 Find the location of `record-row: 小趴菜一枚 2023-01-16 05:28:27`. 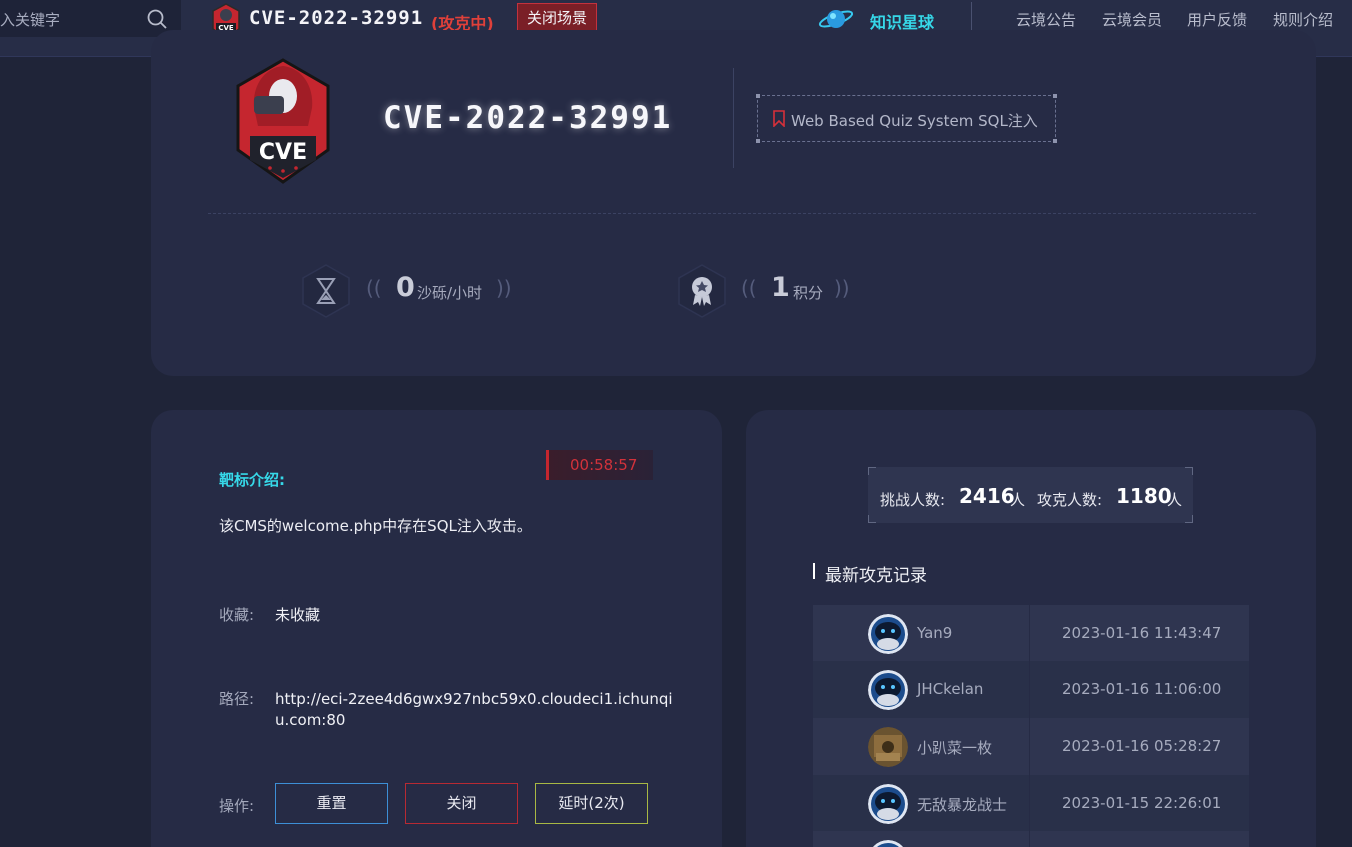

record-row: 小趴菜一枚 2023-01-16 05:28:27 is located at coordinates (1031, 746).